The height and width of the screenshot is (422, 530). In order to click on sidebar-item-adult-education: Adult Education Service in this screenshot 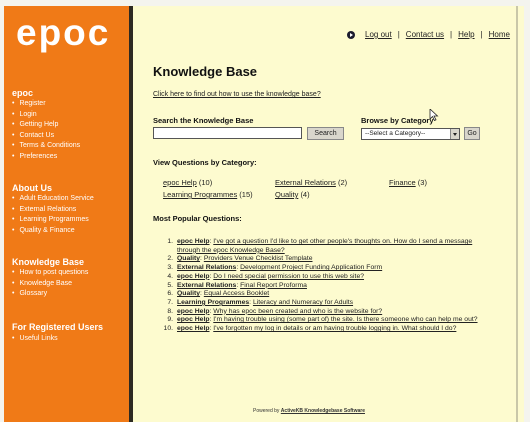, I will do `click(52, 199)`.